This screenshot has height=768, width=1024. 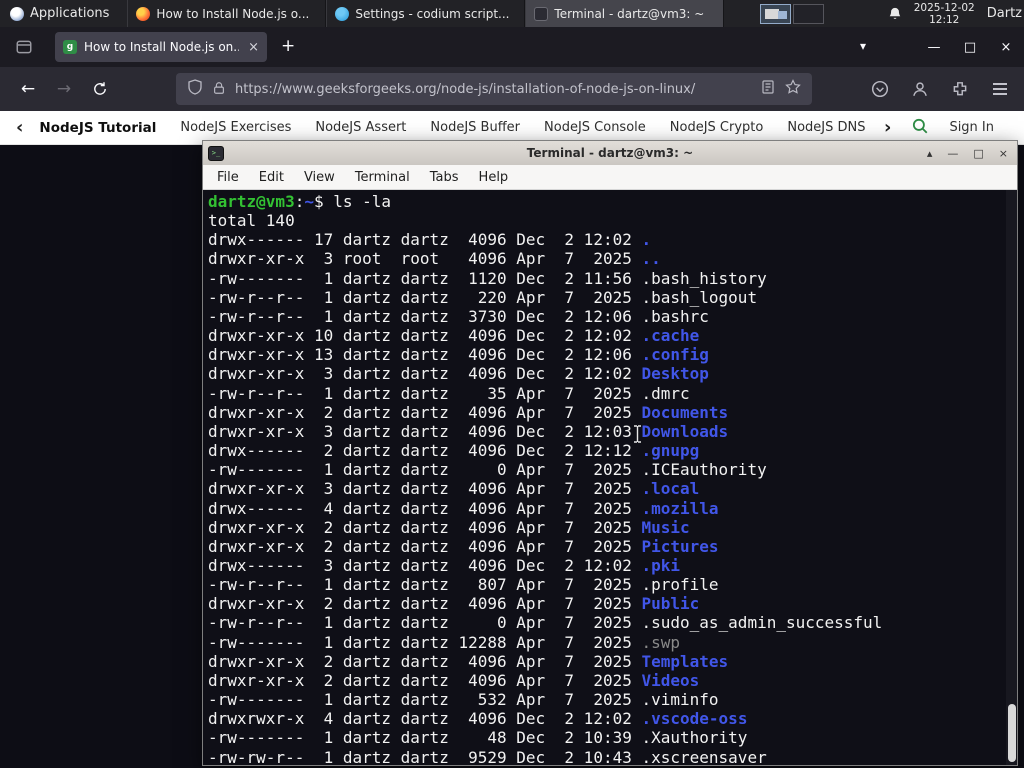 I want to click on search-icon, so click(x=920, y=128).